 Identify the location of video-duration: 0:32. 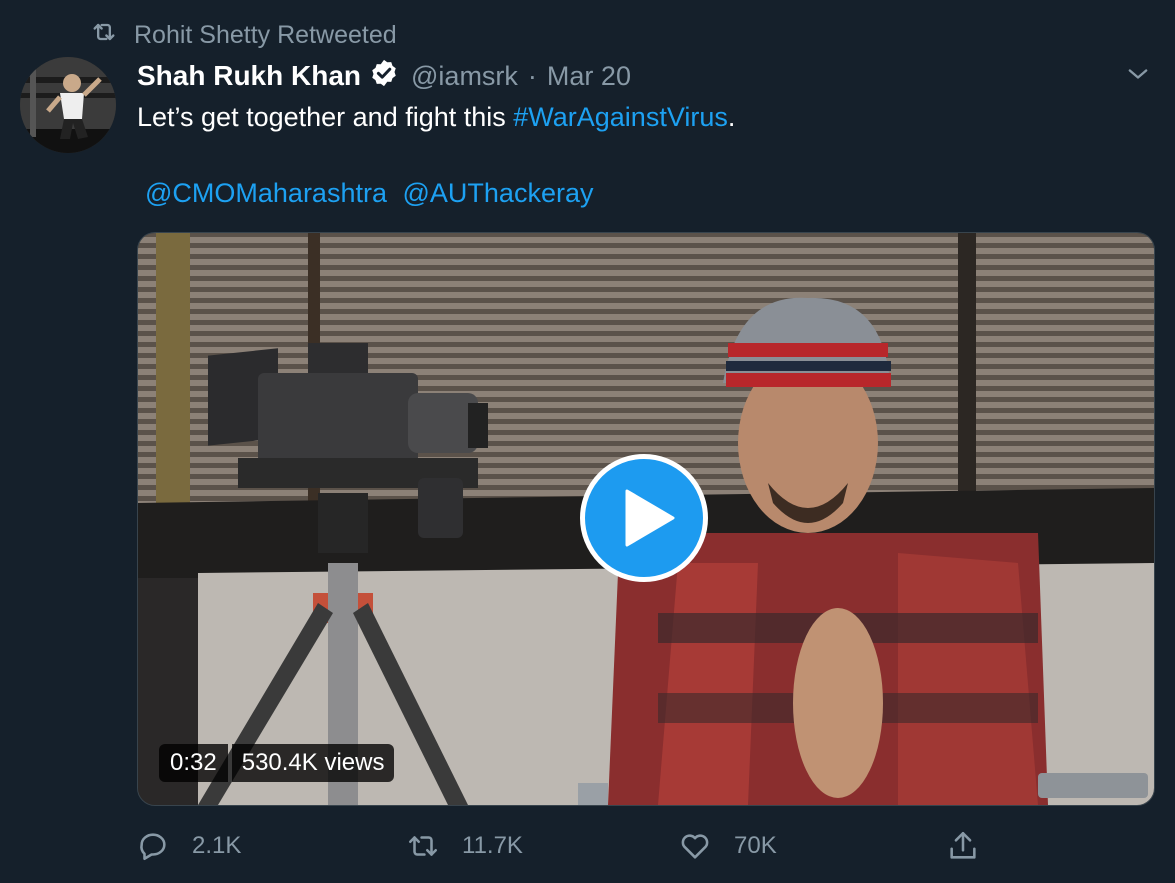
(193, 763).